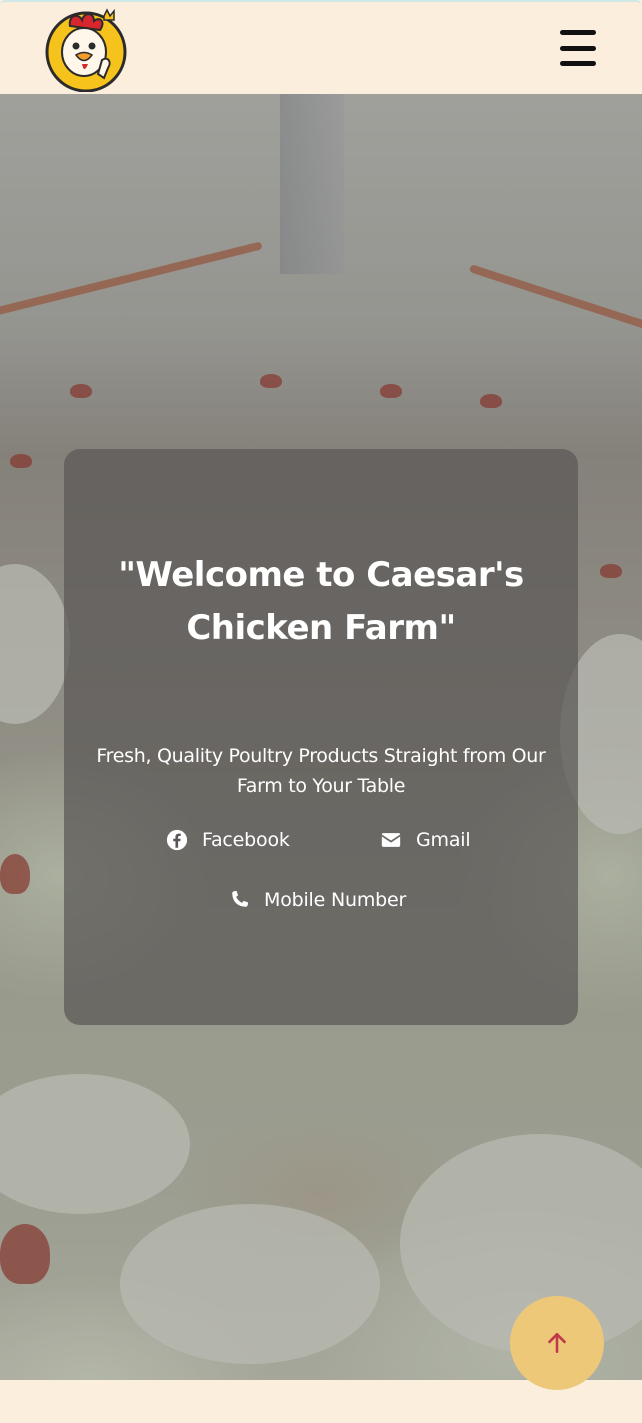 This screenshot has height=1423, width=642. Describe the element at coordinates (321, 601) in the screenshot. I see `page-title: "Welcome to Caesar's Chicken Farm"` at that location.